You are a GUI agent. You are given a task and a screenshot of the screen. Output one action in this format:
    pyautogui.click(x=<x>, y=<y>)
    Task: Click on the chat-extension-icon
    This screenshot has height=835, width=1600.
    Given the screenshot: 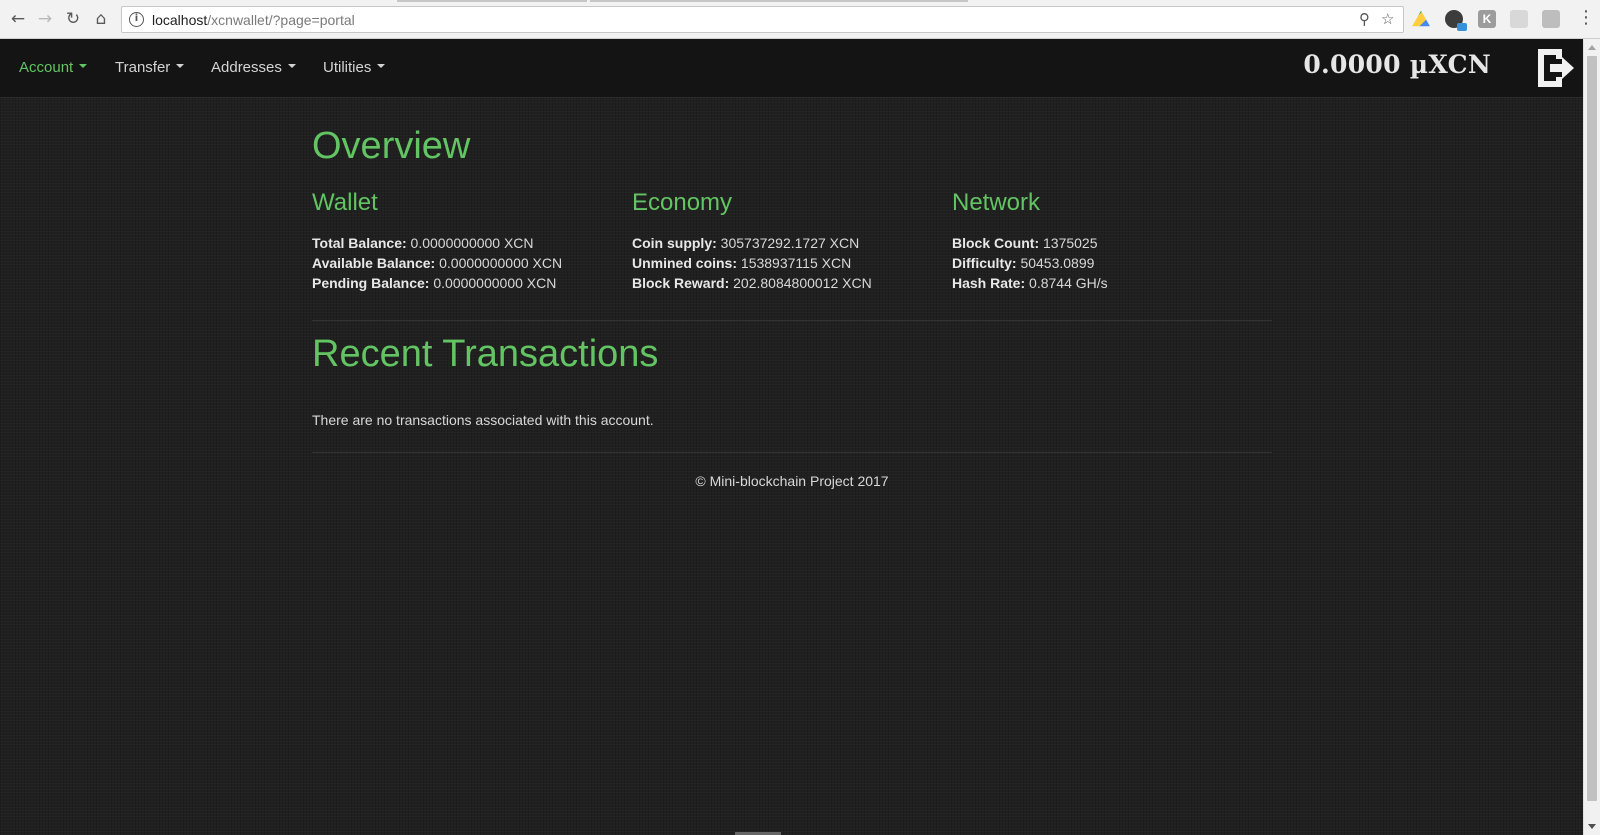 What is the action you would take?
    pyautogui.click(x=1456, y=20)
    